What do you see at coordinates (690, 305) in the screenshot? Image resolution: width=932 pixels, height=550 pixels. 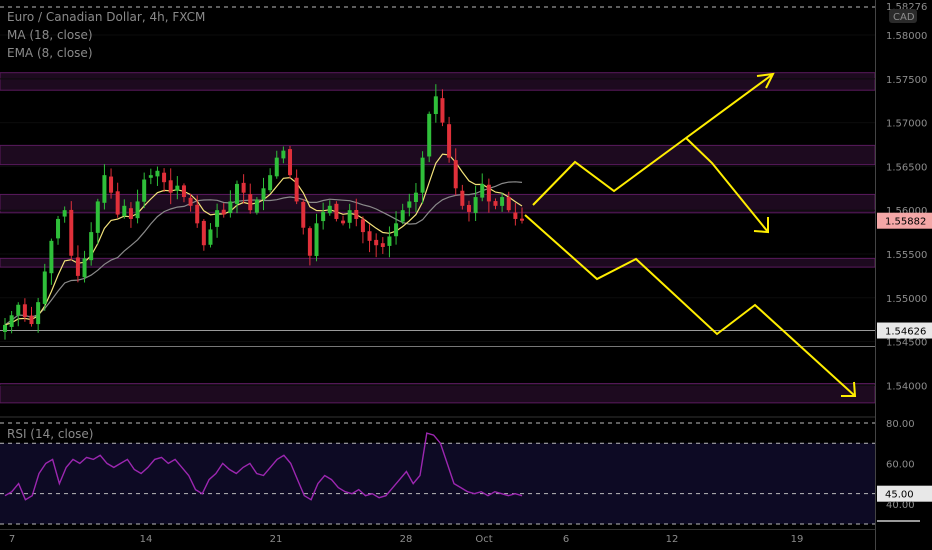 I see `arrow-down-path` at bounding box center [690, 305].